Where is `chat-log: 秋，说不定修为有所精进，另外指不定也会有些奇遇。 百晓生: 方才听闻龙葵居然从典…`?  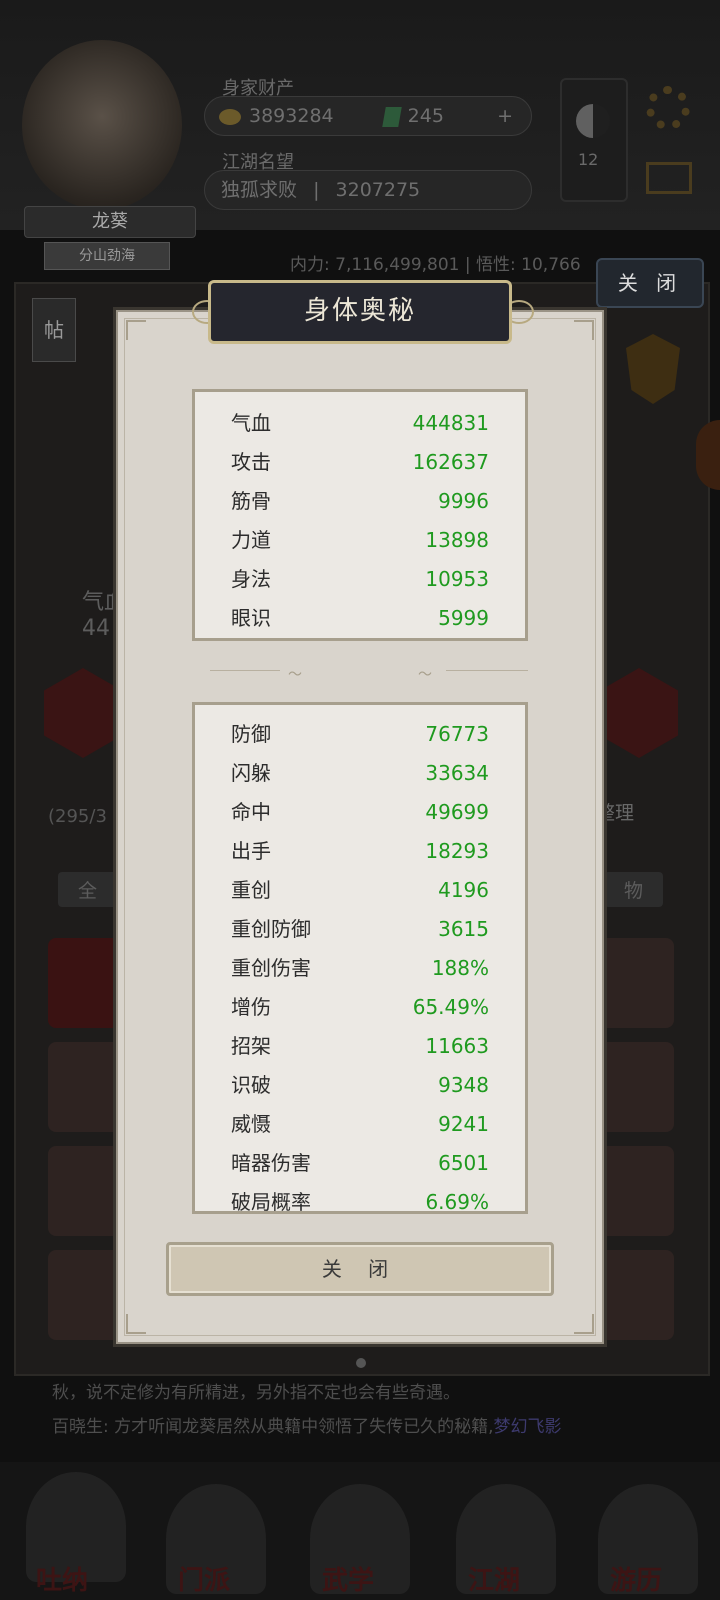
chat-log: 秋，说不定修为有所精进，另外指不定也会有些奇遇。 百晓生: 方才听闻龙葵居然从典… is located at coordinates (360, 1418).